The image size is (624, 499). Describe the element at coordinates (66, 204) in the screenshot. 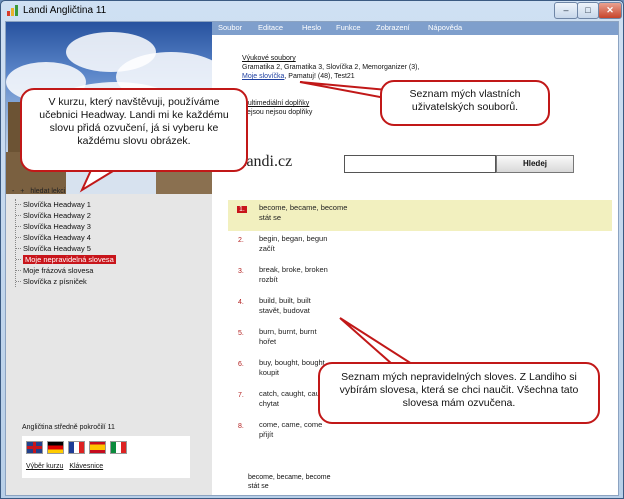

I see `lesson-item: Slovíčka Headway 1` at that location.